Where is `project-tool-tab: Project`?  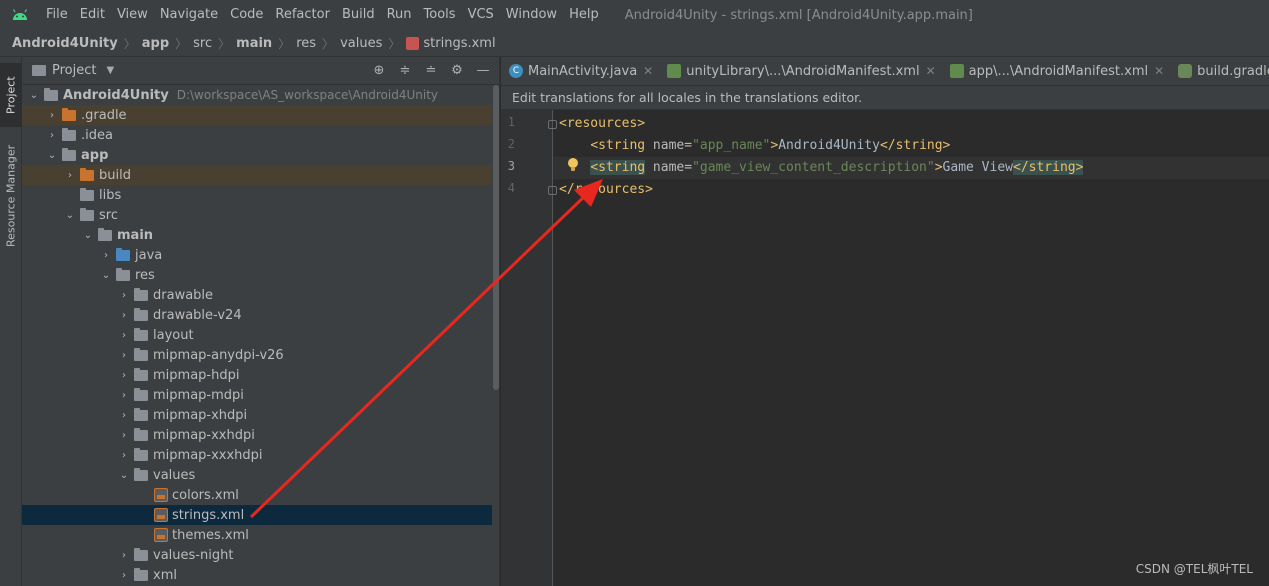 project-tool-tab: Project is located at coordinates (11, 95).